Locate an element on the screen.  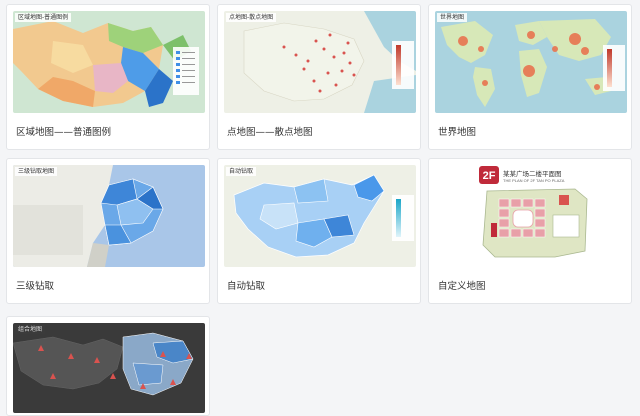
map-card-three-level-drill: 三级钻取地图 三级钻取 is located at coordinates (108, 231).